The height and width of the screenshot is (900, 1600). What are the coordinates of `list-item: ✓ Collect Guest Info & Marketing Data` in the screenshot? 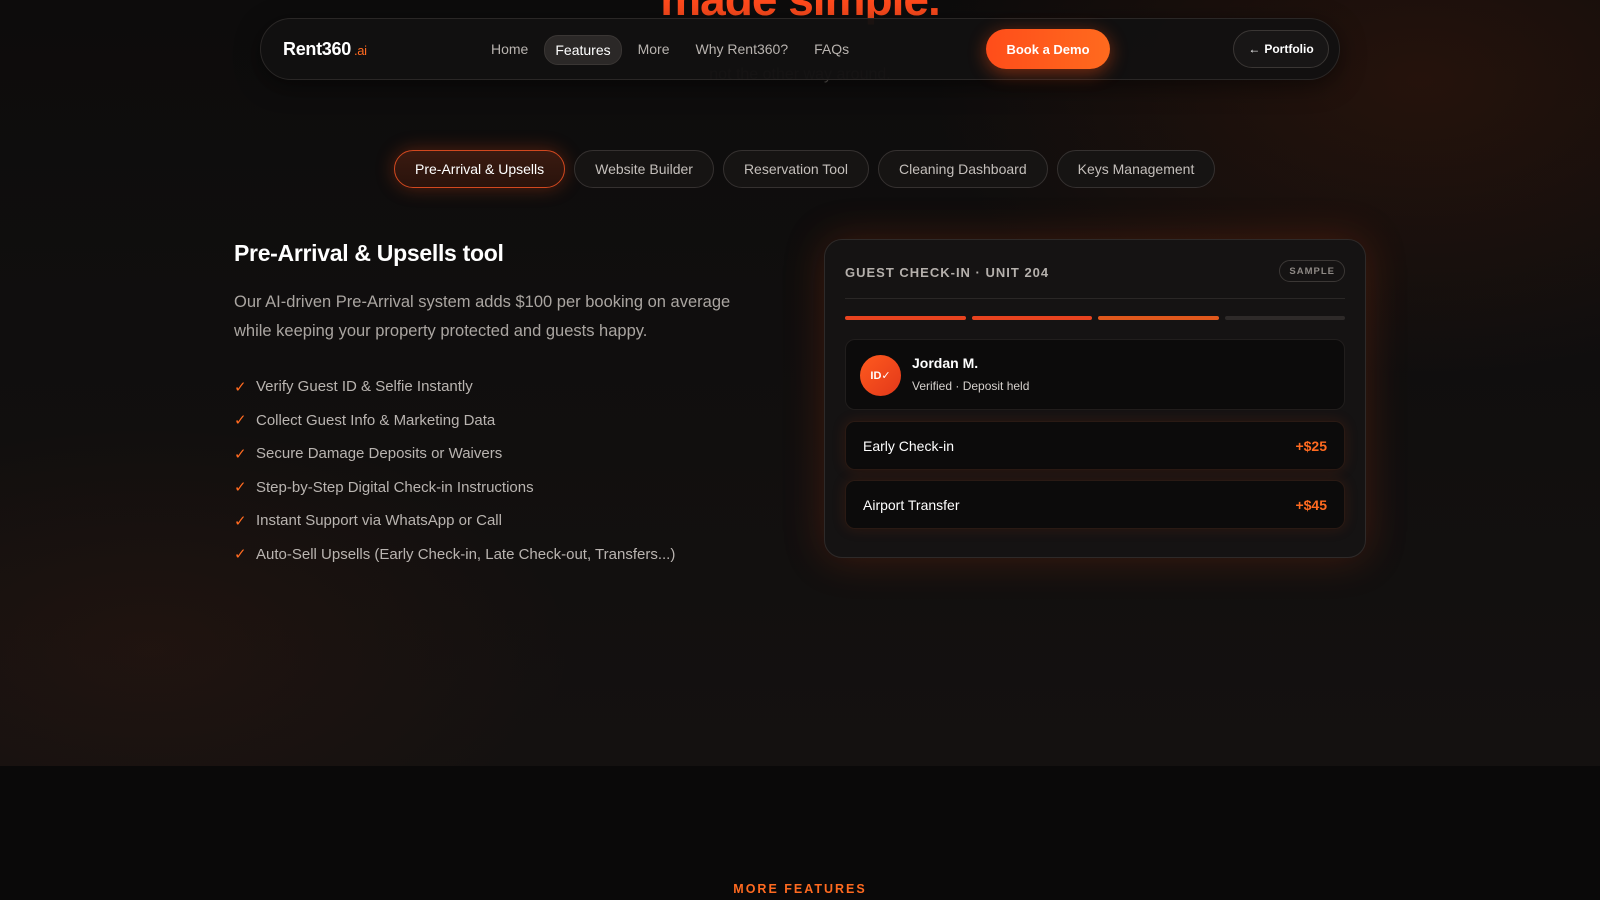 It's located at (454, 421).